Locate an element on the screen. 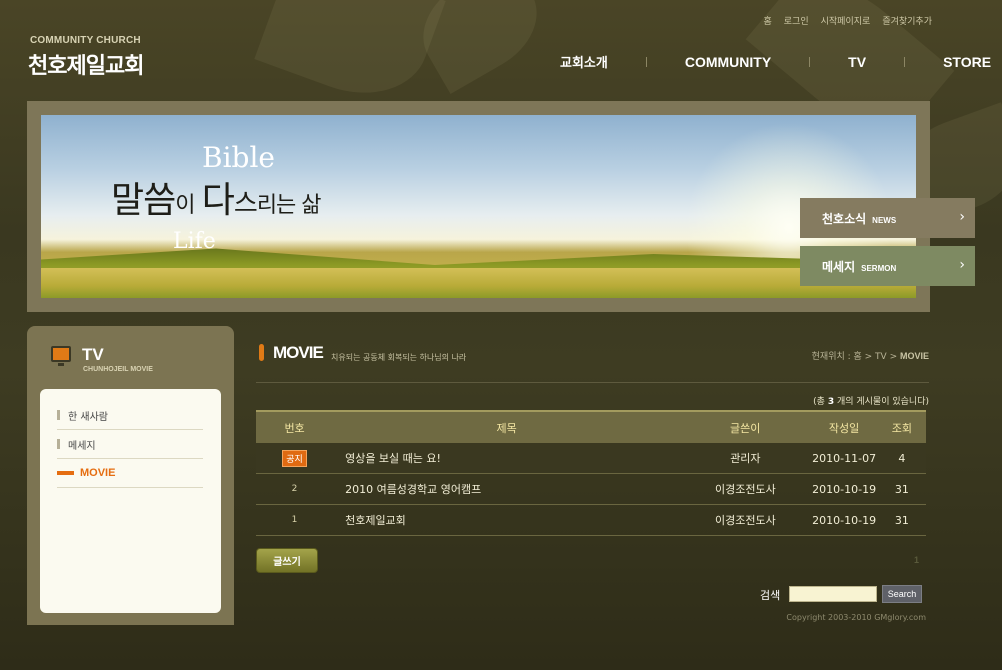  row-title-link: 2010 여름성경학교 영어캠프 is located at coordinates (506, 489).